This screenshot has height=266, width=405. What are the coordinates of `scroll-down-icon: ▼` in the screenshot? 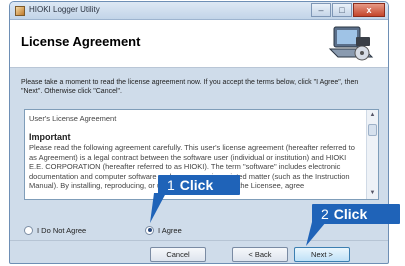 It's located at (372, 193).